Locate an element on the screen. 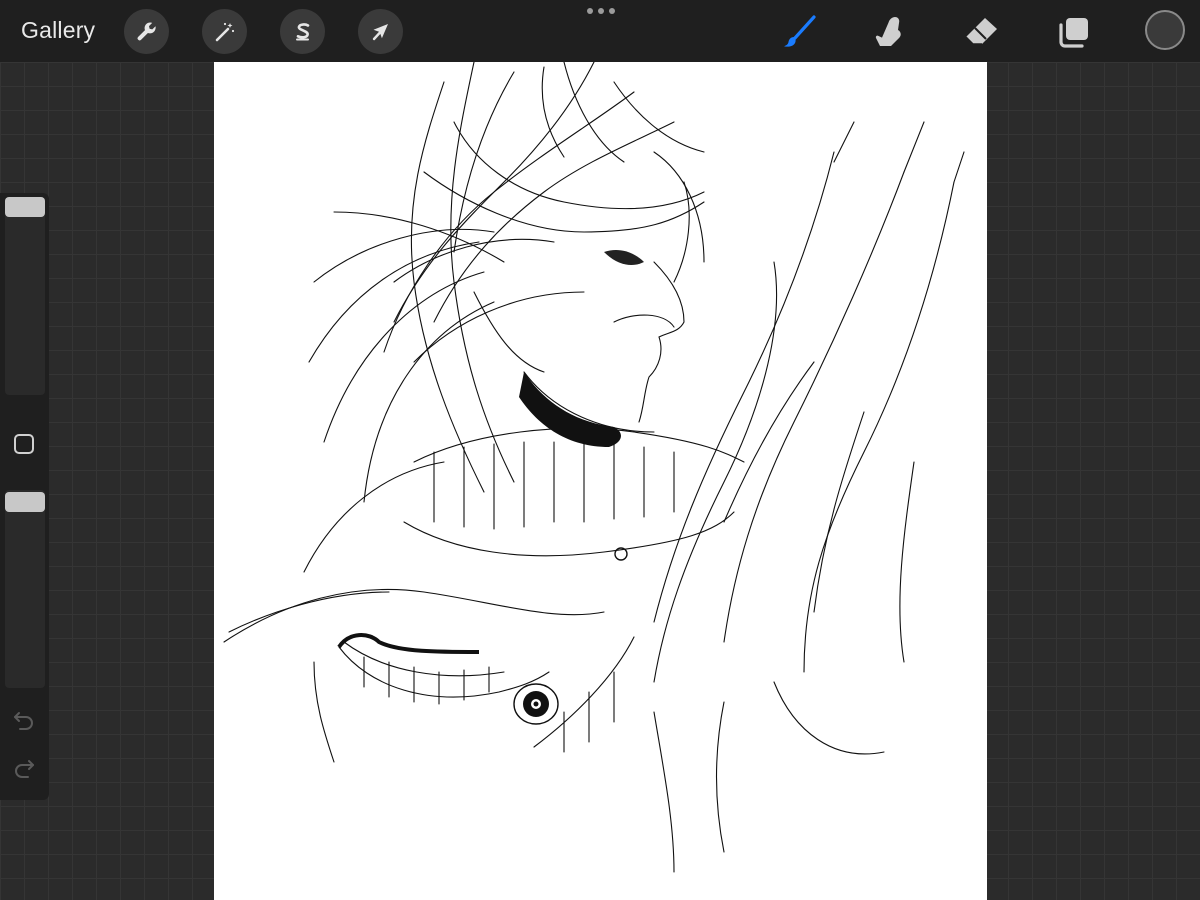 The height and width of the screenshot is (900, 1200). smudge-finger-icon is located at coordinates (888, 31).